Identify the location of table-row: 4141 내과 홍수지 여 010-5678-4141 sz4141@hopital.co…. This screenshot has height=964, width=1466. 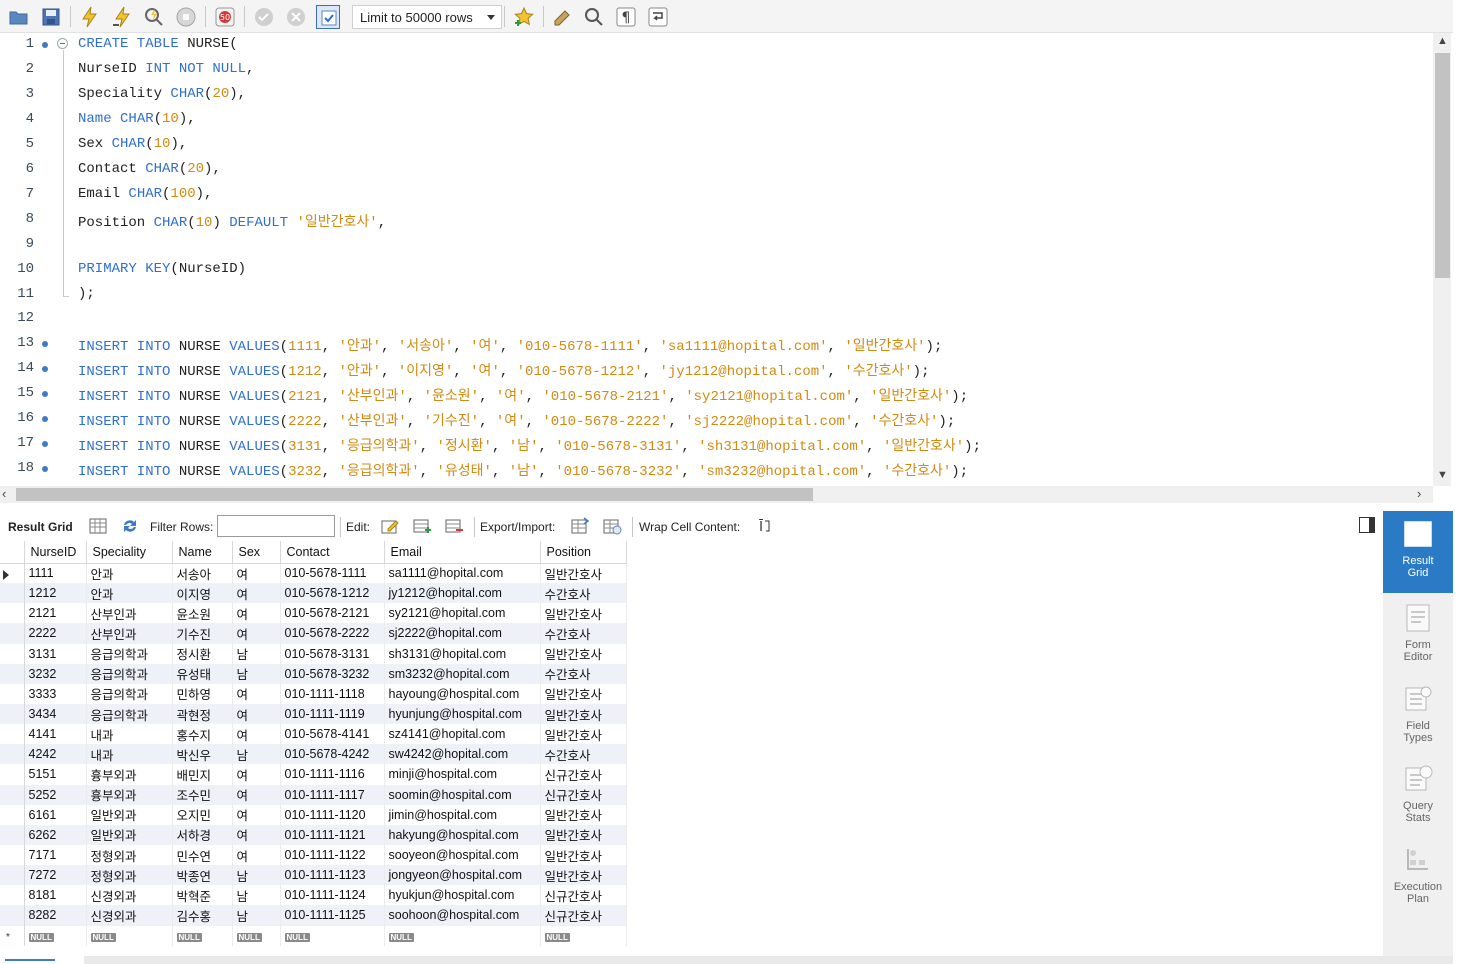
(313, 734).